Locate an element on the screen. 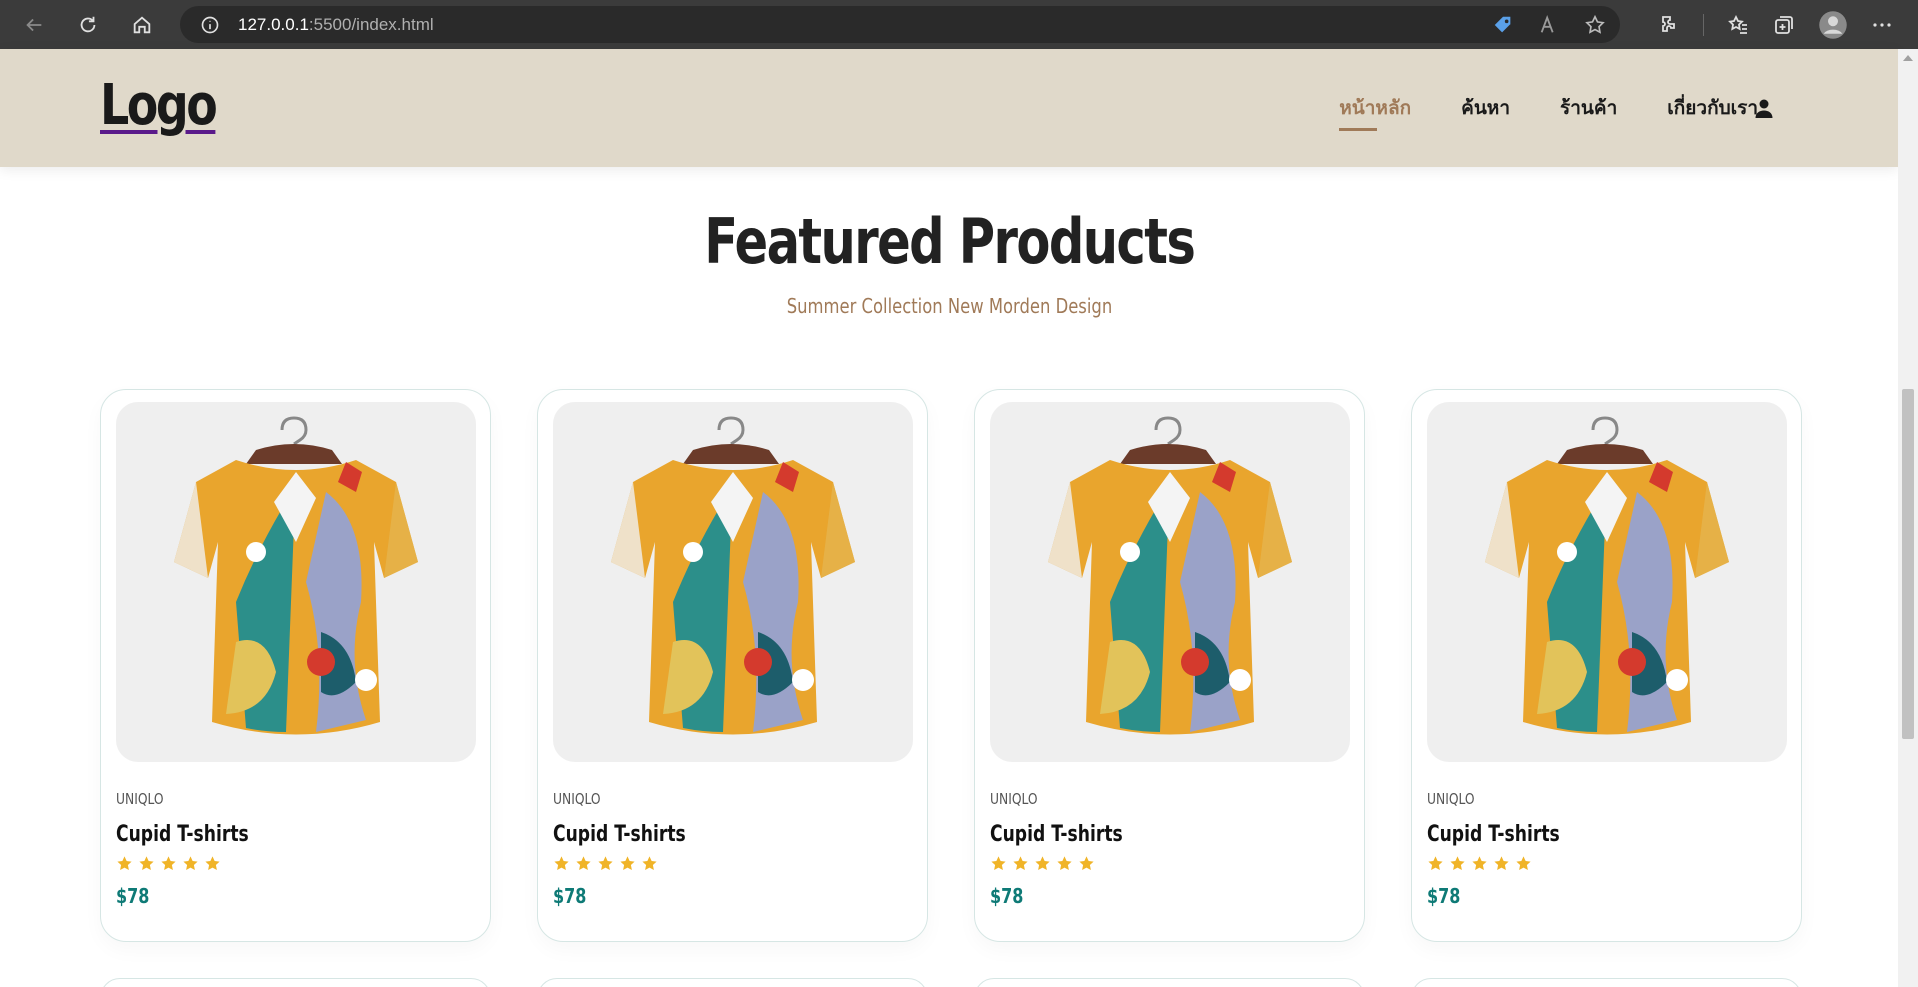 The height and width of the screenshot is (987, 1918). read-aloud-icon is located at coordinates (1549, 25).